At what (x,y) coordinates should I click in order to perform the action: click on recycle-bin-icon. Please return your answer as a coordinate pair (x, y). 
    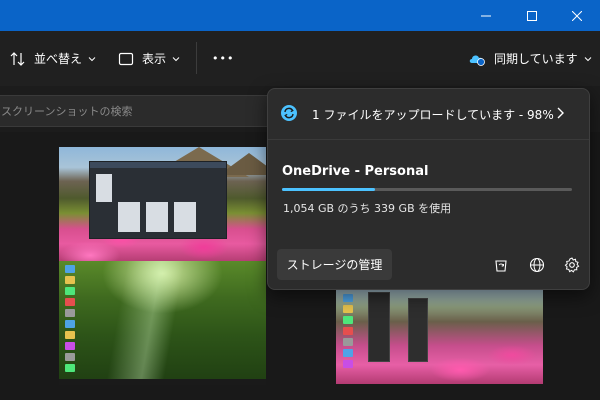
    Looking at the image, I should click on (501, 266).